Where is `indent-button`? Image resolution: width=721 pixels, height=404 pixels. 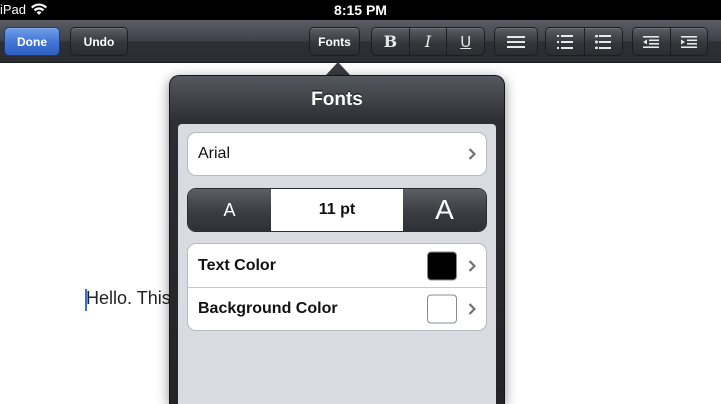
indent-button is located at coordinates (688, 41).